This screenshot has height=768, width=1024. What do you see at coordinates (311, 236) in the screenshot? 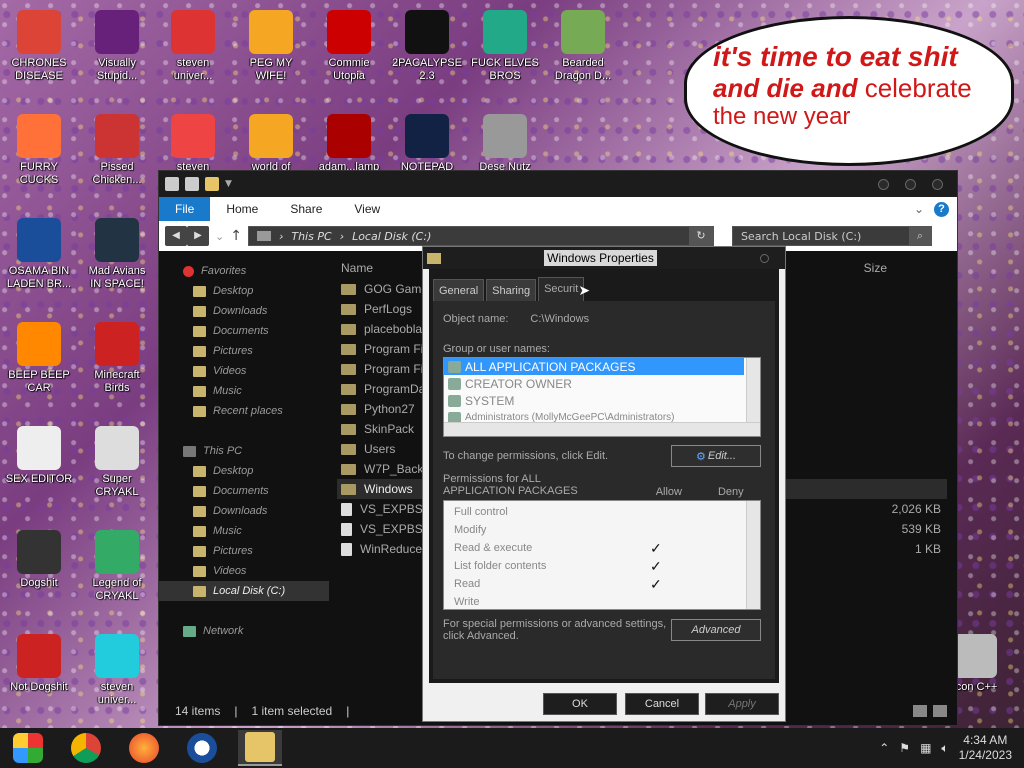
I see `breadcrumb-this-pc: This PC` at bounding box center [311, 236].